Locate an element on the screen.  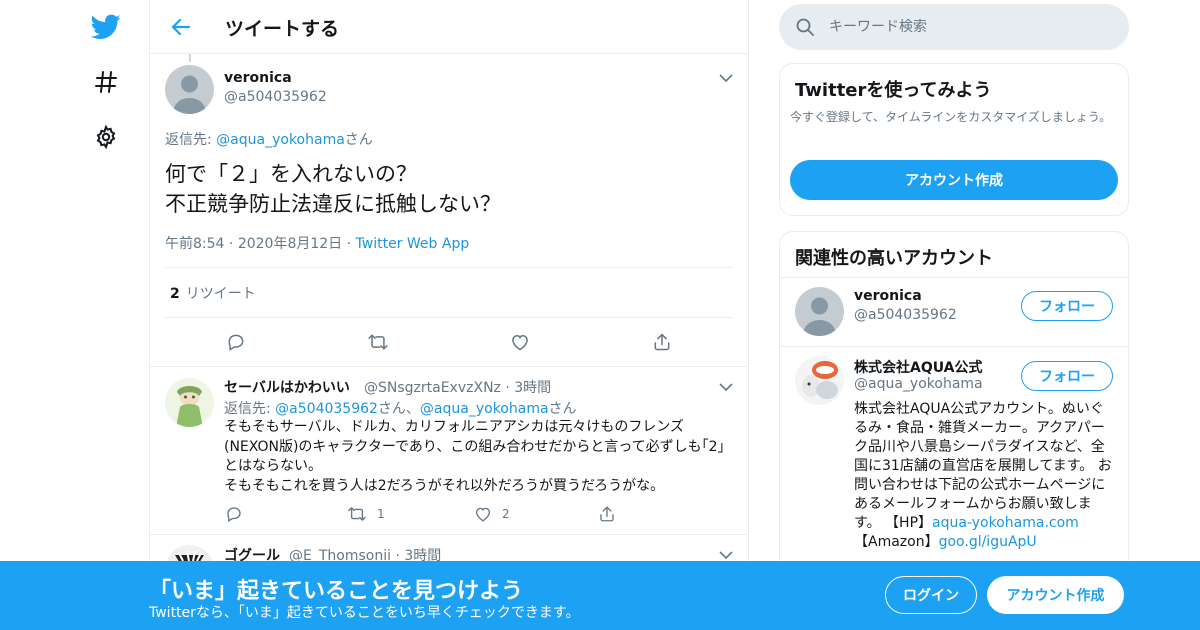
tweet-time: 3時間 is located at coordinates (532, 388).